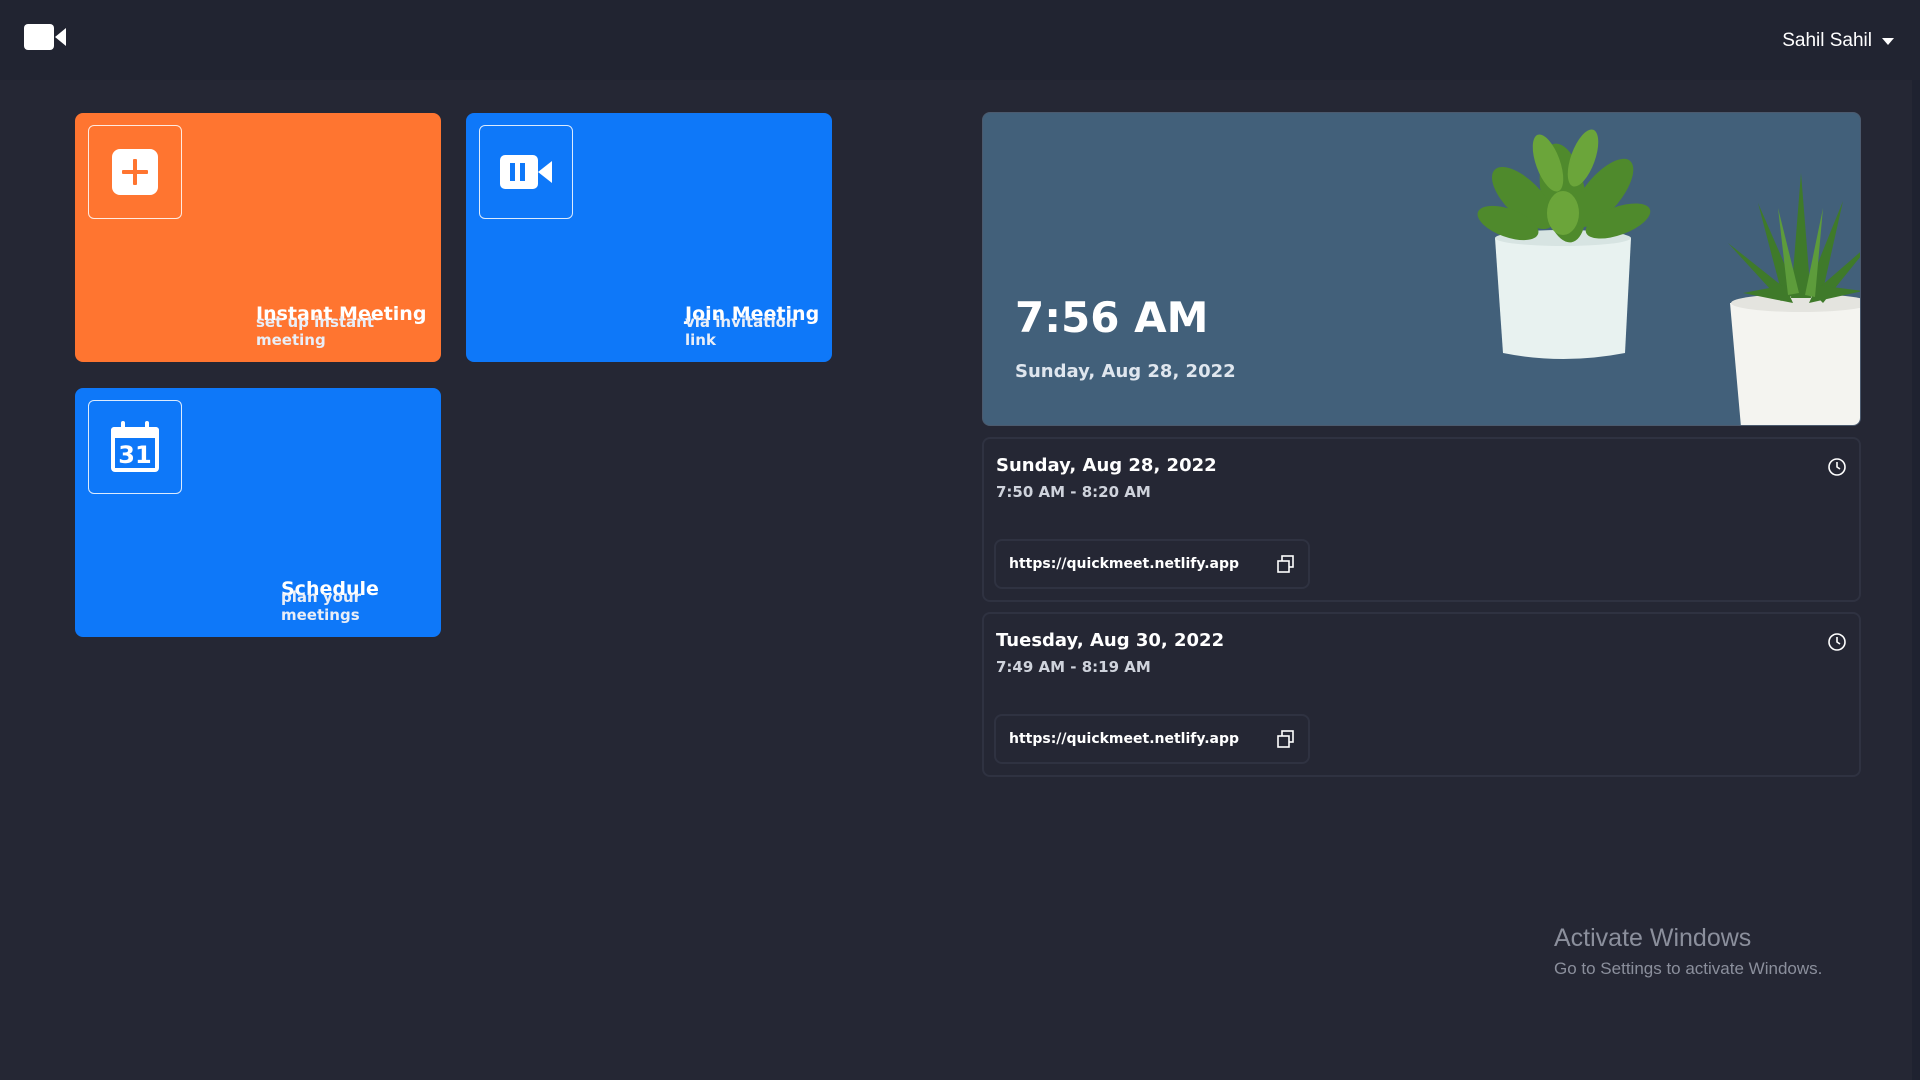 This screenshot has height=1080, width=1920. What do you see at coordinates (1073, 667) in the screenshot?
I see `meeting-time: 7:49 AM - 8:19 AM` at bounding box center [1073, 667].